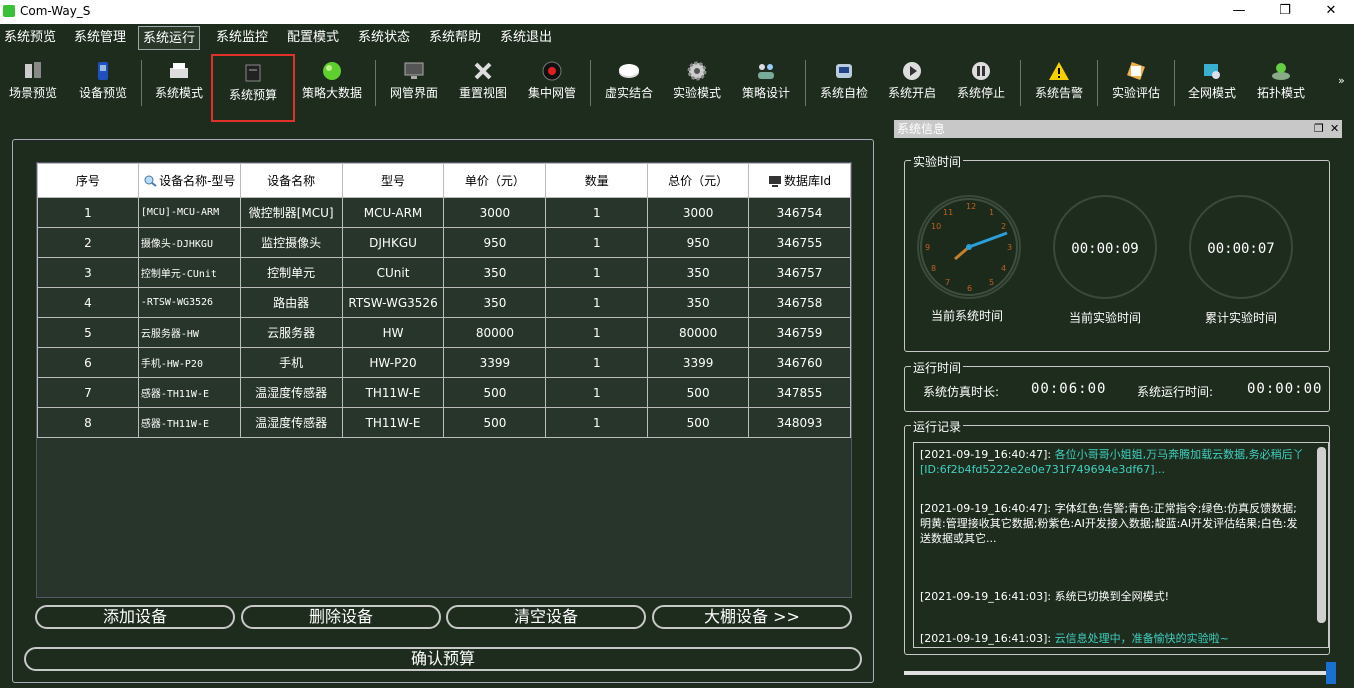  I want to click on minimize-button: —, so click(1239, 12).